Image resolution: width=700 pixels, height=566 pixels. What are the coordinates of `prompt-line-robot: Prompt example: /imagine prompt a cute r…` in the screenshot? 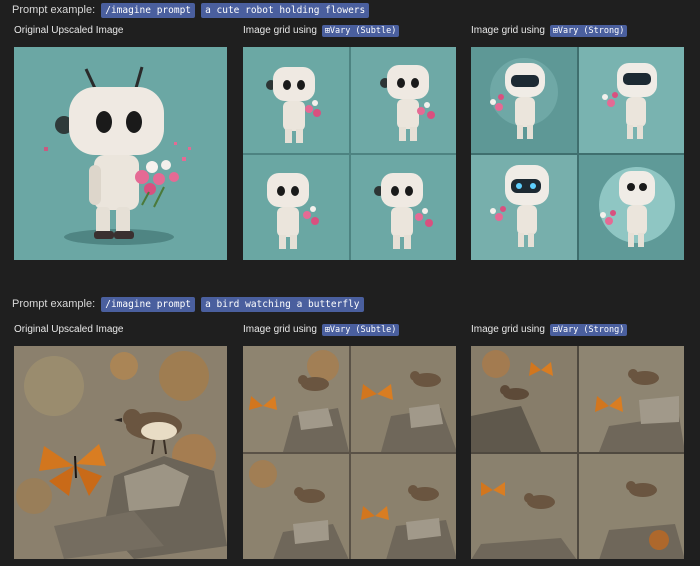 It's located at (191, 10).